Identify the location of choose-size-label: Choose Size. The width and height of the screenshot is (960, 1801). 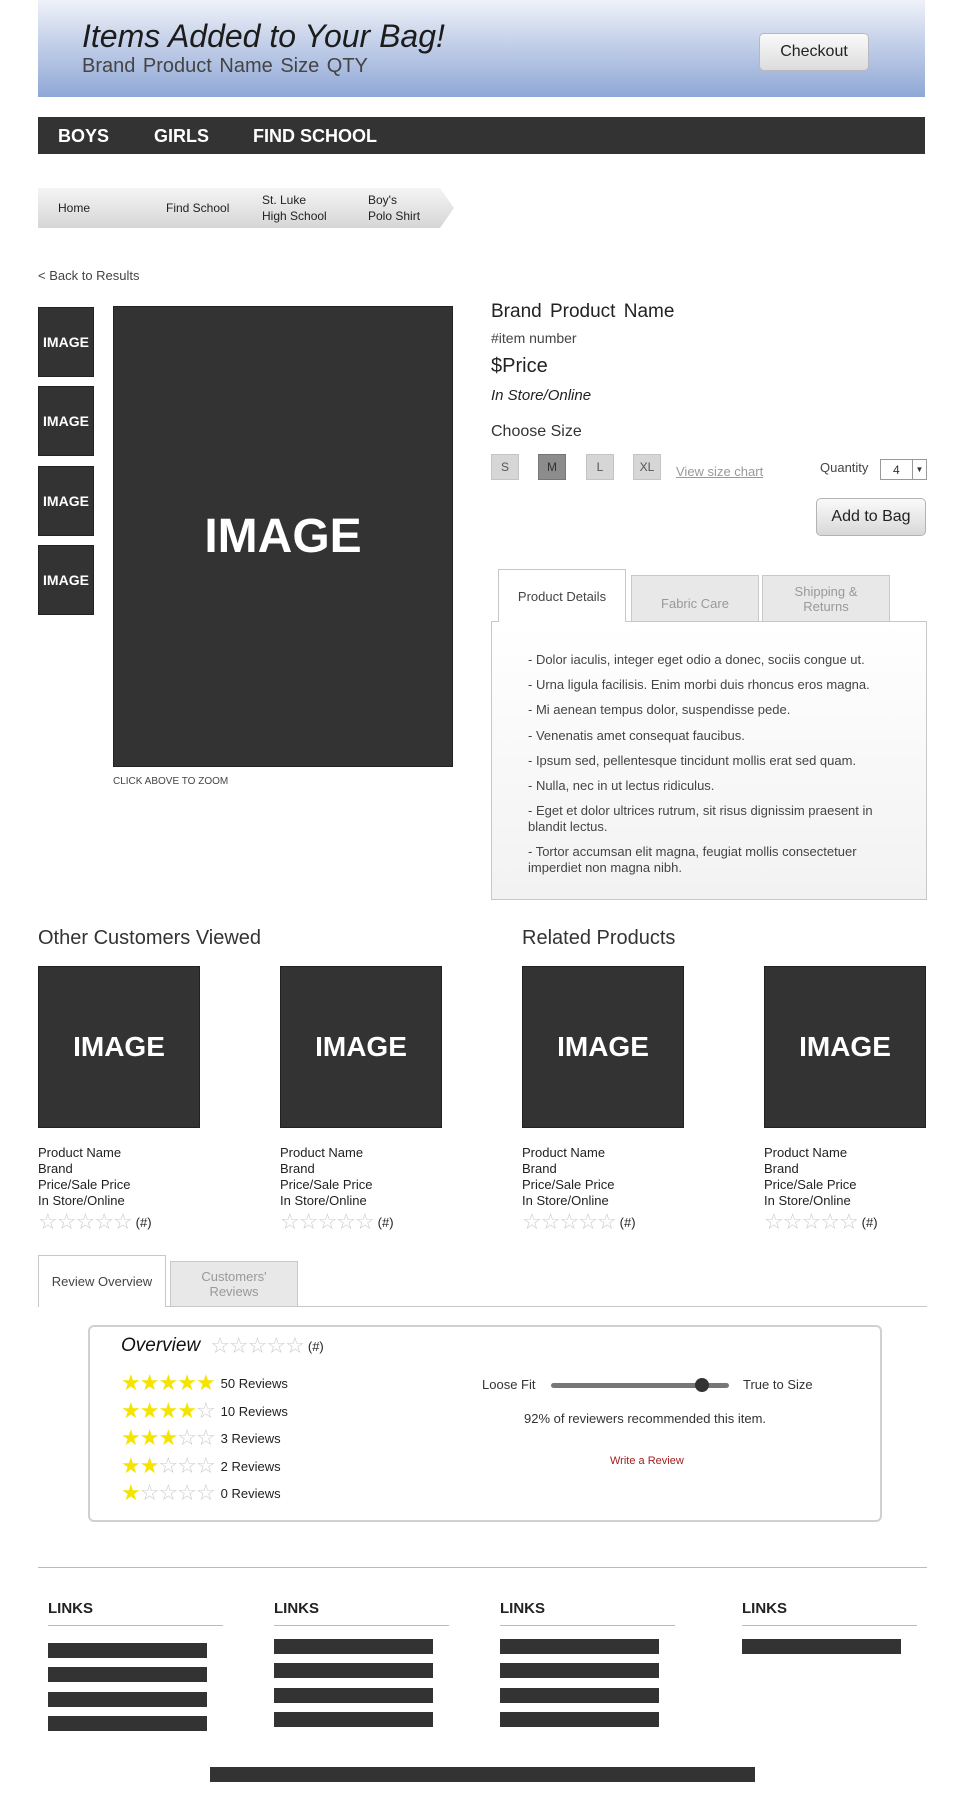
(536, 431).